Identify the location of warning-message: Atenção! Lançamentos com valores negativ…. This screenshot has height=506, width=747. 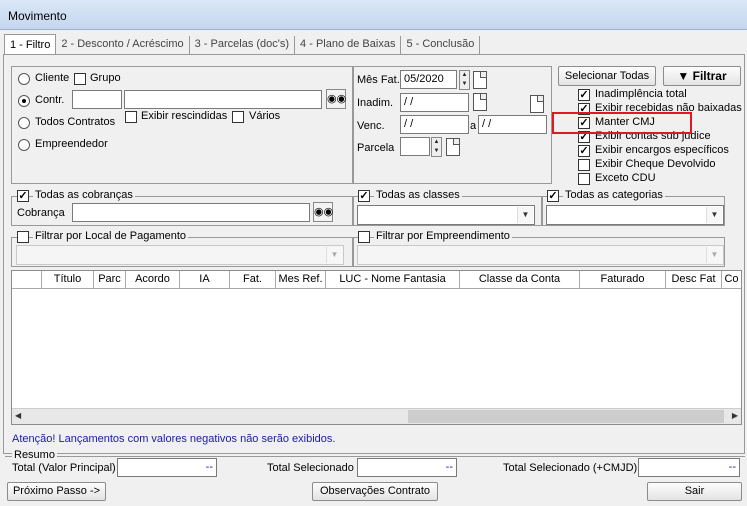
(174, 439).